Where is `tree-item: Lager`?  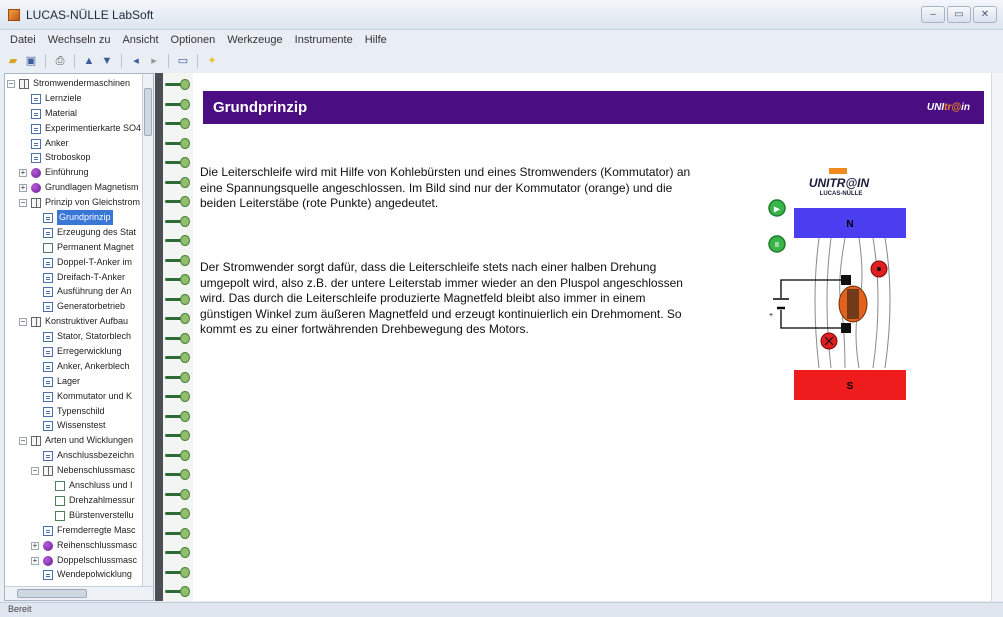 tree-item: Lager is located at coordinates (74, 381).